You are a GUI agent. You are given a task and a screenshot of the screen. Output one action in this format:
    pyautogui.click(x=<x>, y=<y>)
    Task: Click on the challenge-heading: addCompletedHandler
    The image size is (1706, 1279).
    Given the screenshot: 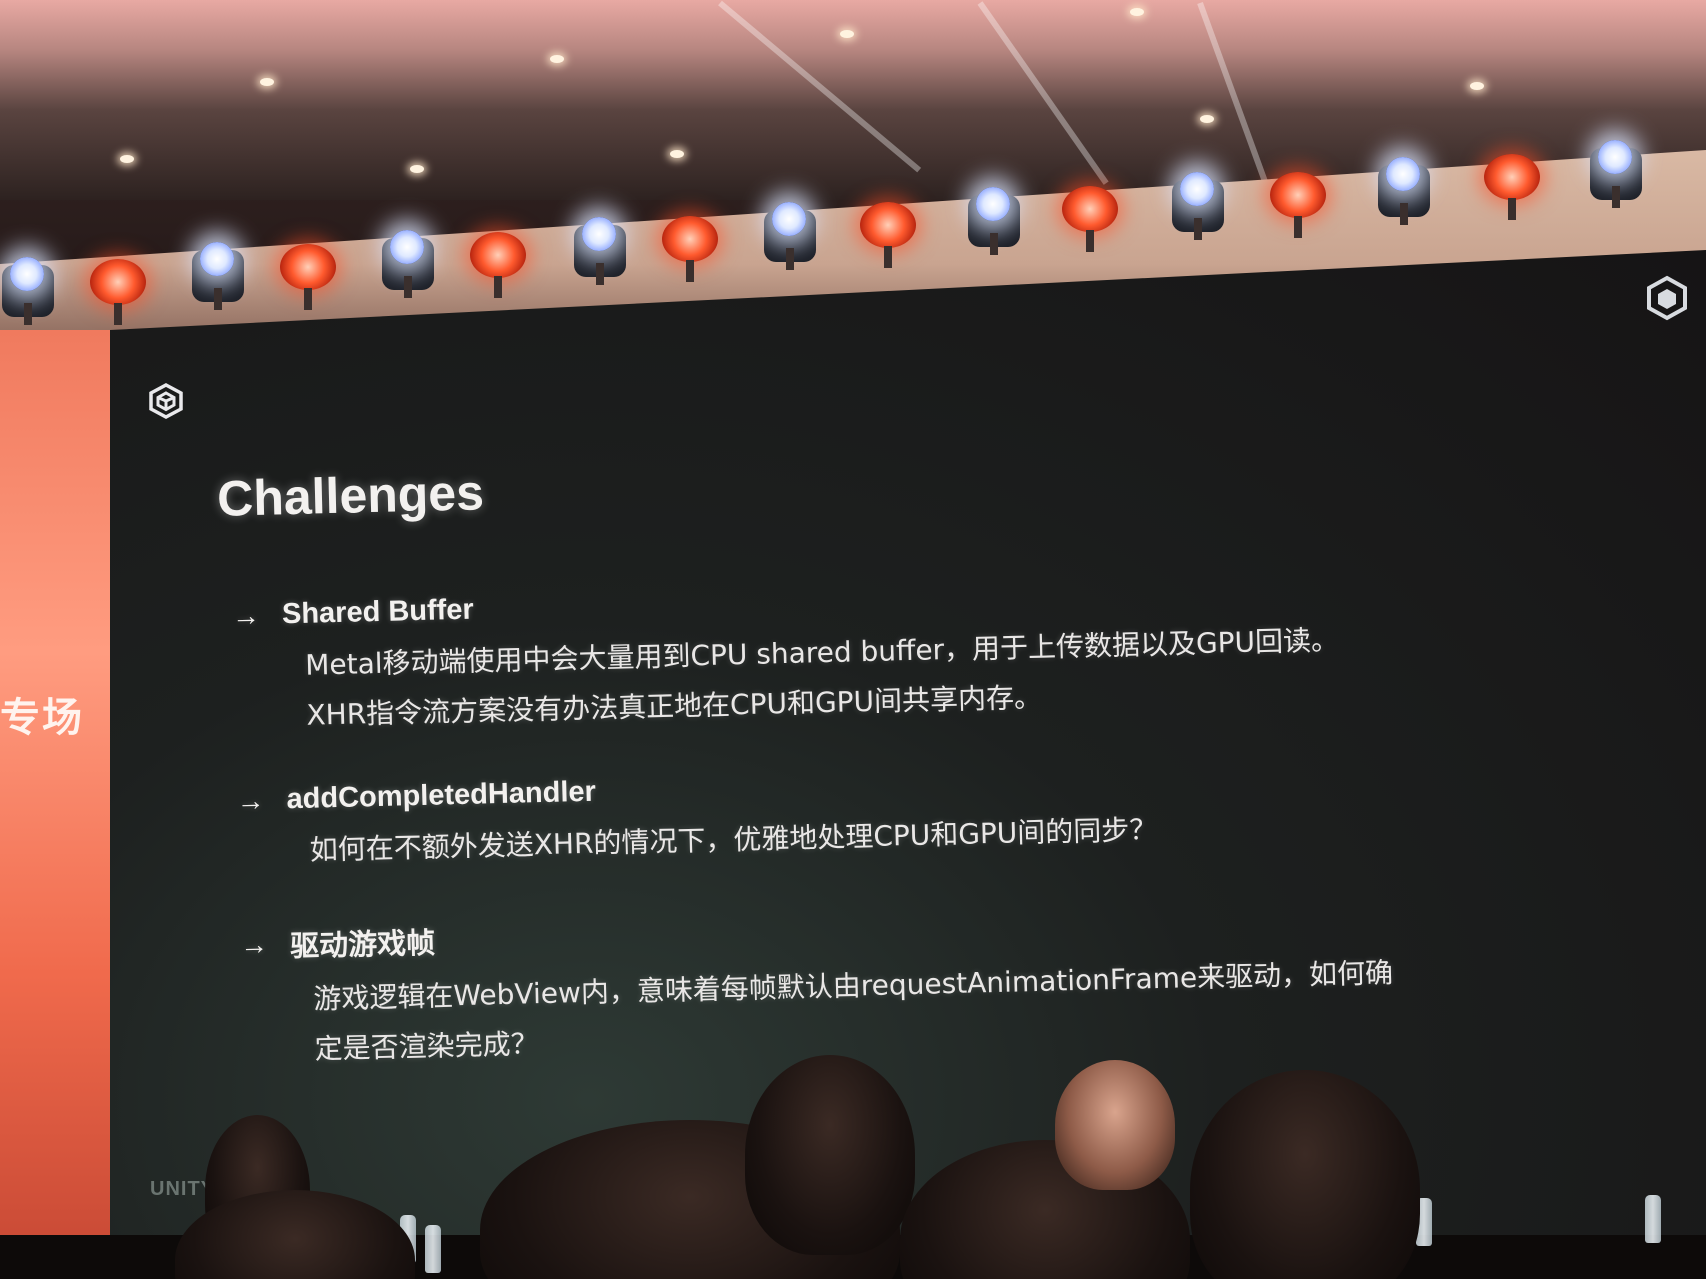 What is the action you would take?
    pyautogui.click(x=441, y=795)
    